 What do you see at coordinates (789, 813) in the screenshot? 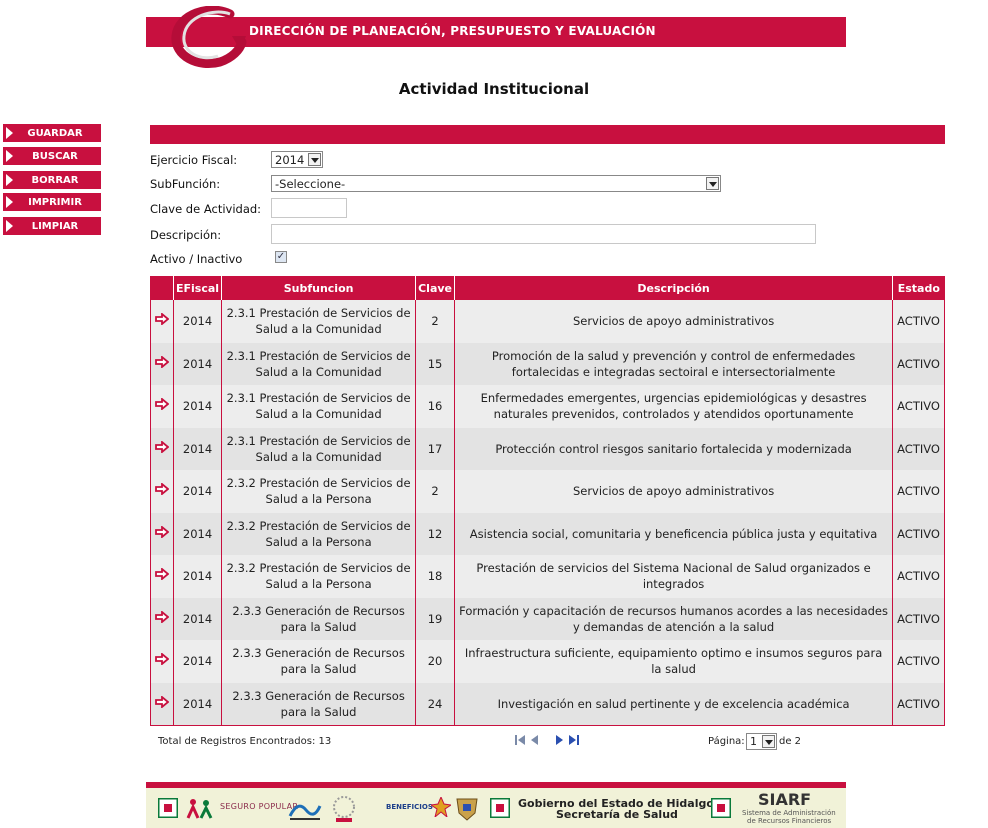
I see `siarf-subtitle-1: Sistema de Administración` at bounding box center [789, 813].